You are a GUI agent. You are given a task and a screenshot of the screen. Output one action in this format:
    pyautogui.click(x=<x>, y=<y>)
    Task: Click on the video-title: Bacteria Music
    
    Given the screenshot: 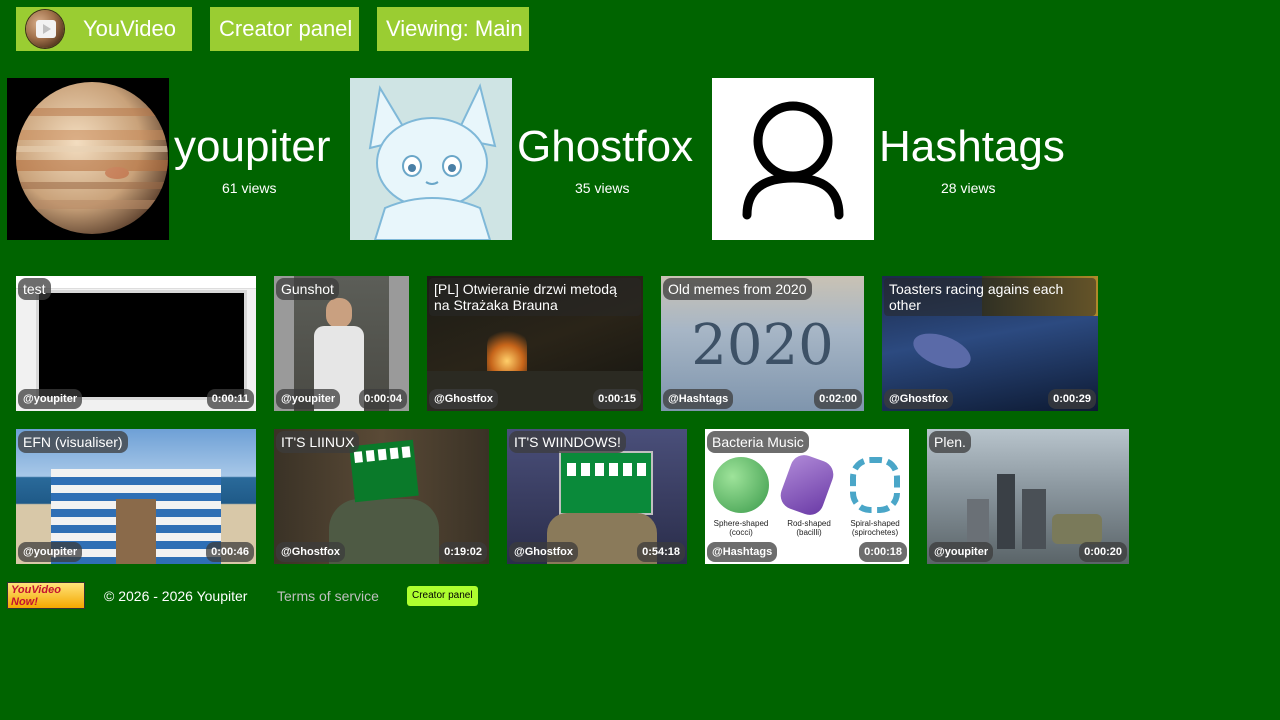 What is the action you would take?
    pyautogui.click(x=758, y=442)
    